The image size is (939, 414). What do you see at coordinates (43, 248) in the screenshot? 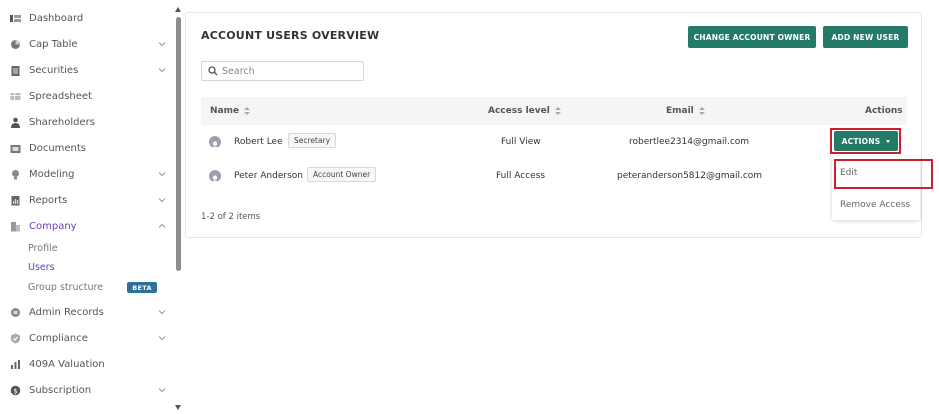
I see `sidebar-subitem-profile: Profile` at bounding box center [43, 248].